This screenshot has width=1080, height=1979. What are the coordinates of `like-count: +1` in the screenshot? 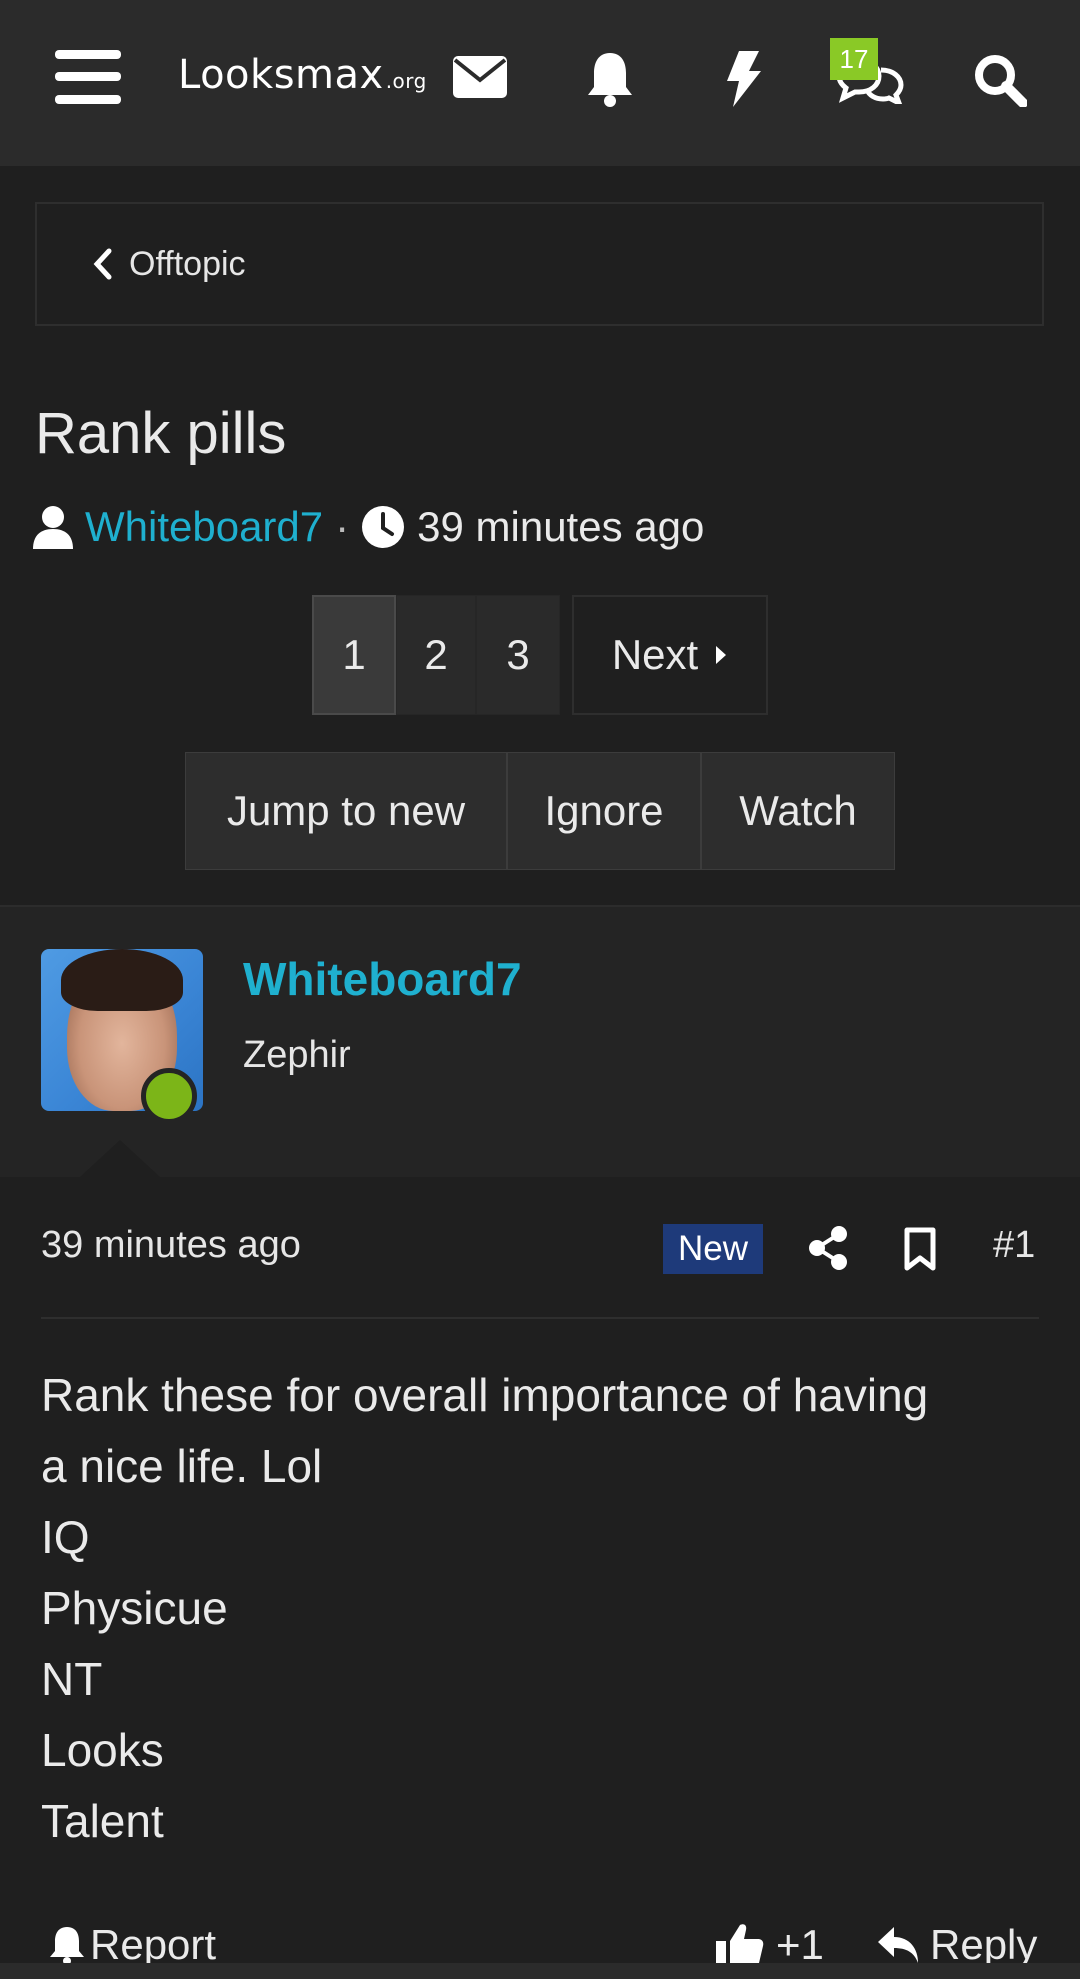 It's located at (800, 1944).